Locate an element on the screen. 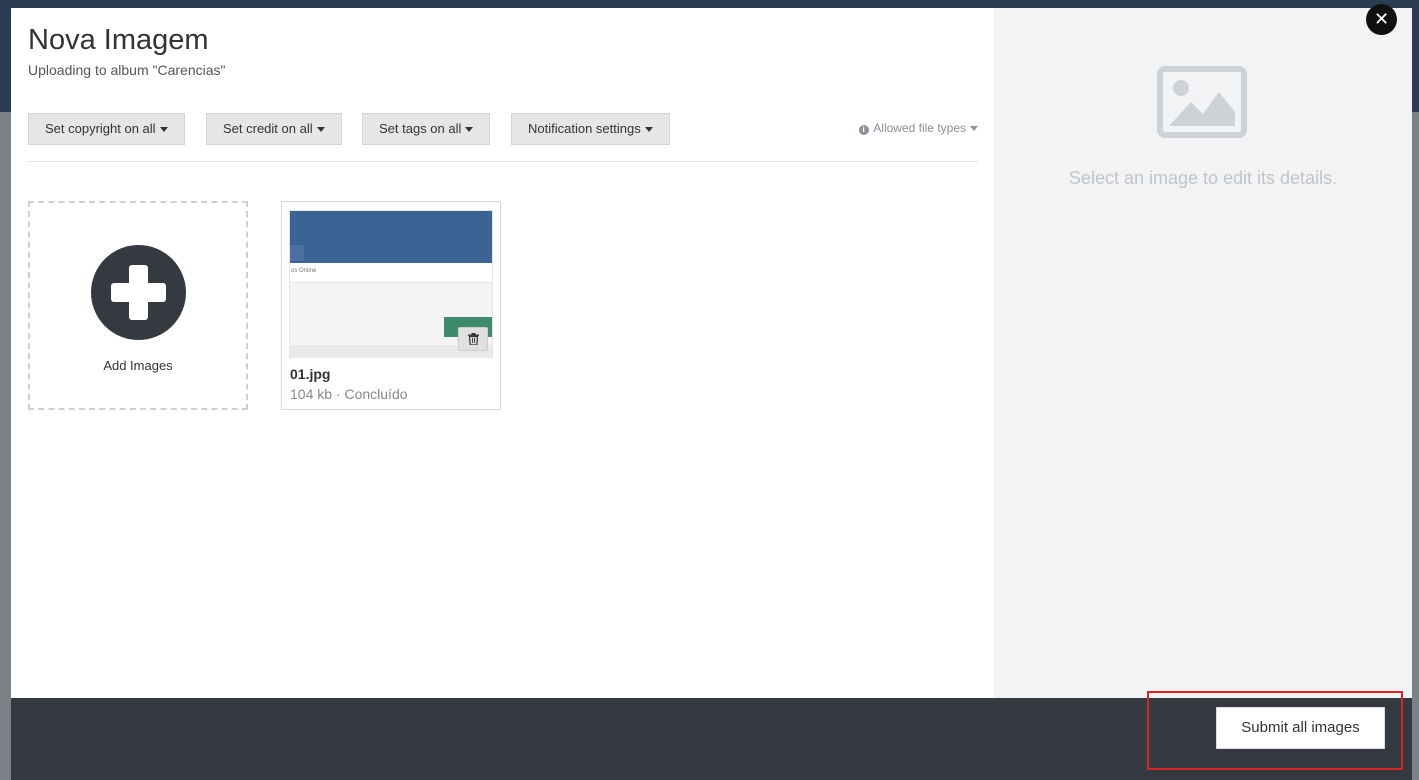  modal-title: Nova Imagem is located at coordinates (118, 40).